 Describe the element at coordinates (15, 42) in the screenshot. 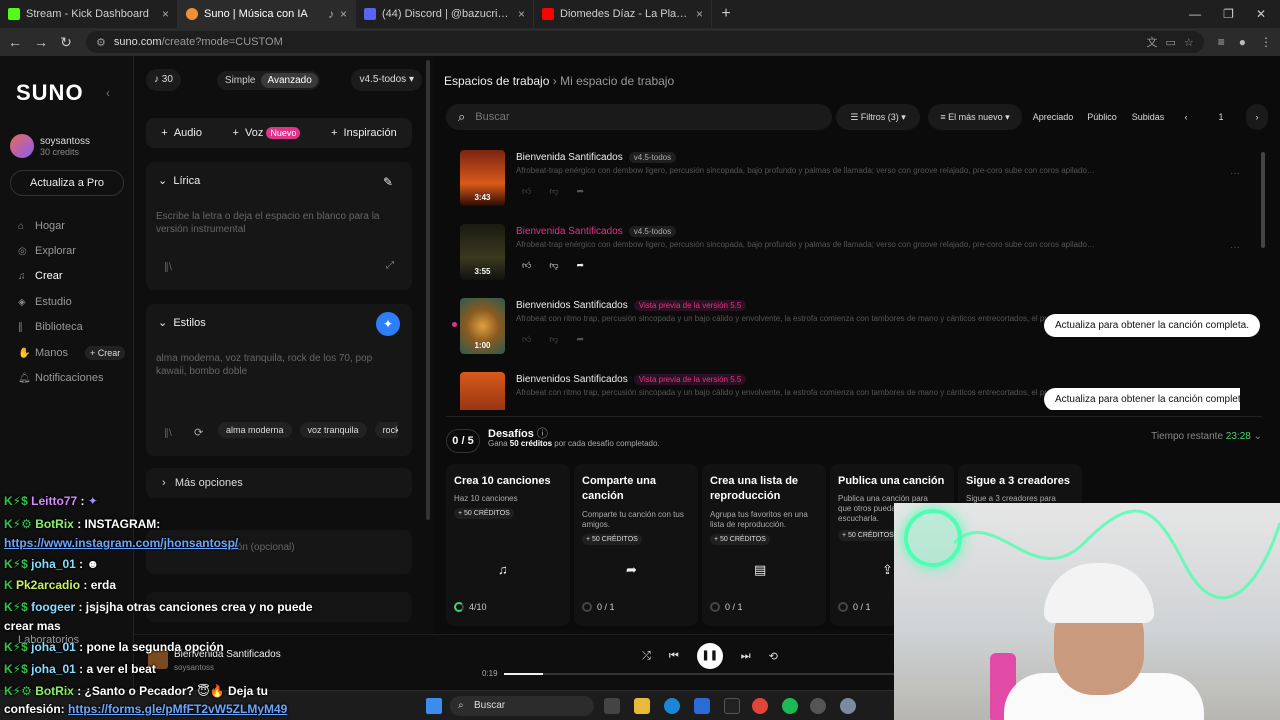

I see `back-icon: ←` at that location.